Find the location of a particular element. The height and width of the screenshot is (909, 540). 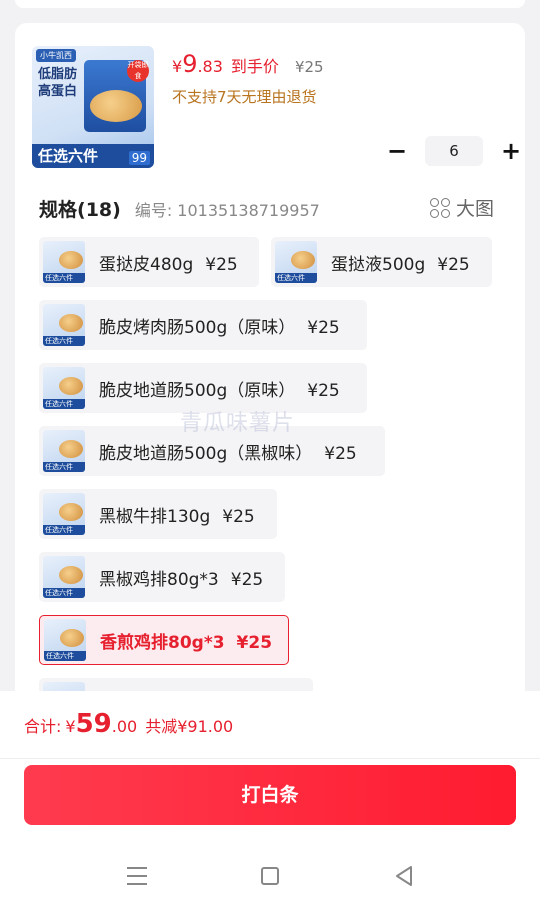

total-decimal: .00 is located at coordinates (124, 726).